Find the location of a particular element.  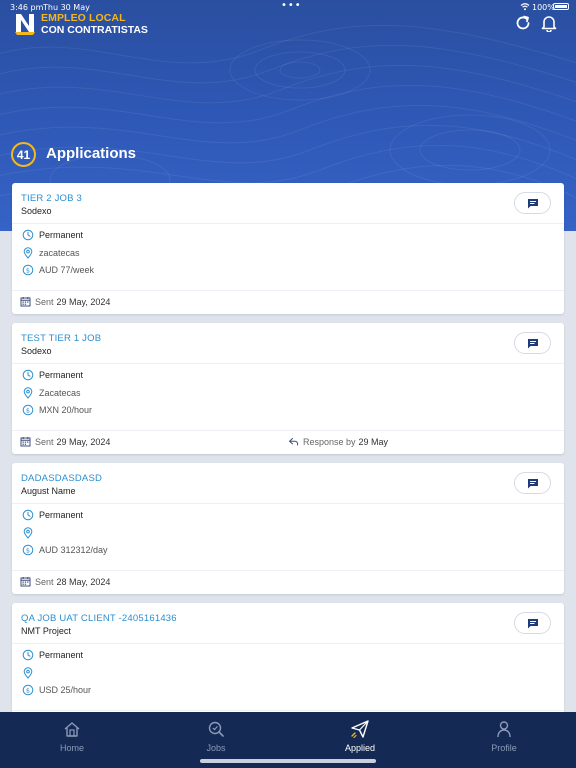

card-footer: Sent 29 May, 2024 Response by 29 May is located at coordinates (288, 442).